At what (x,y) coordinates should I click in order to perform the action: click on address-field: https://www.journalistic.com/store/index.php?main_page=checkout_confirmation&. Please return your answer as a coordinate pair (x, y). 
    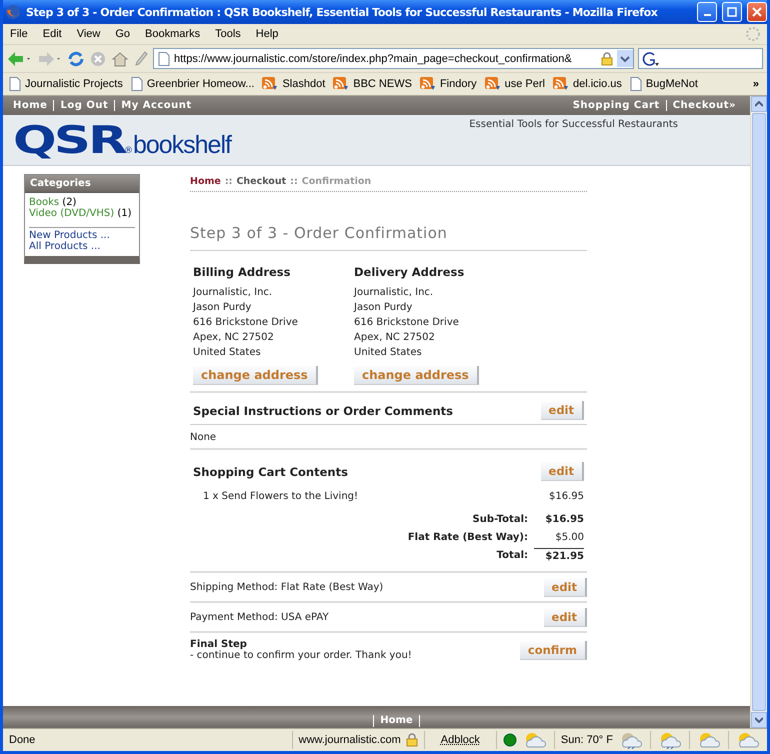
    Looking at the image, I should click on (393, 58).